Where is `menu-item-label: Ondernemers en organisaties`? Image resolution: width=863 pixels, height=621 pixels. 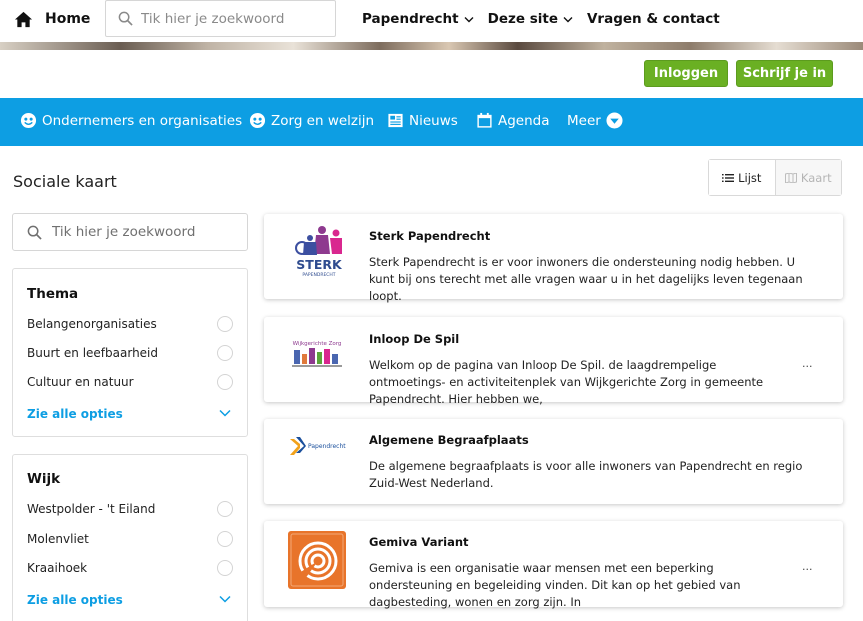
menu-item-label: Ondernemers en organisaties is located at coordinates (142, 120).